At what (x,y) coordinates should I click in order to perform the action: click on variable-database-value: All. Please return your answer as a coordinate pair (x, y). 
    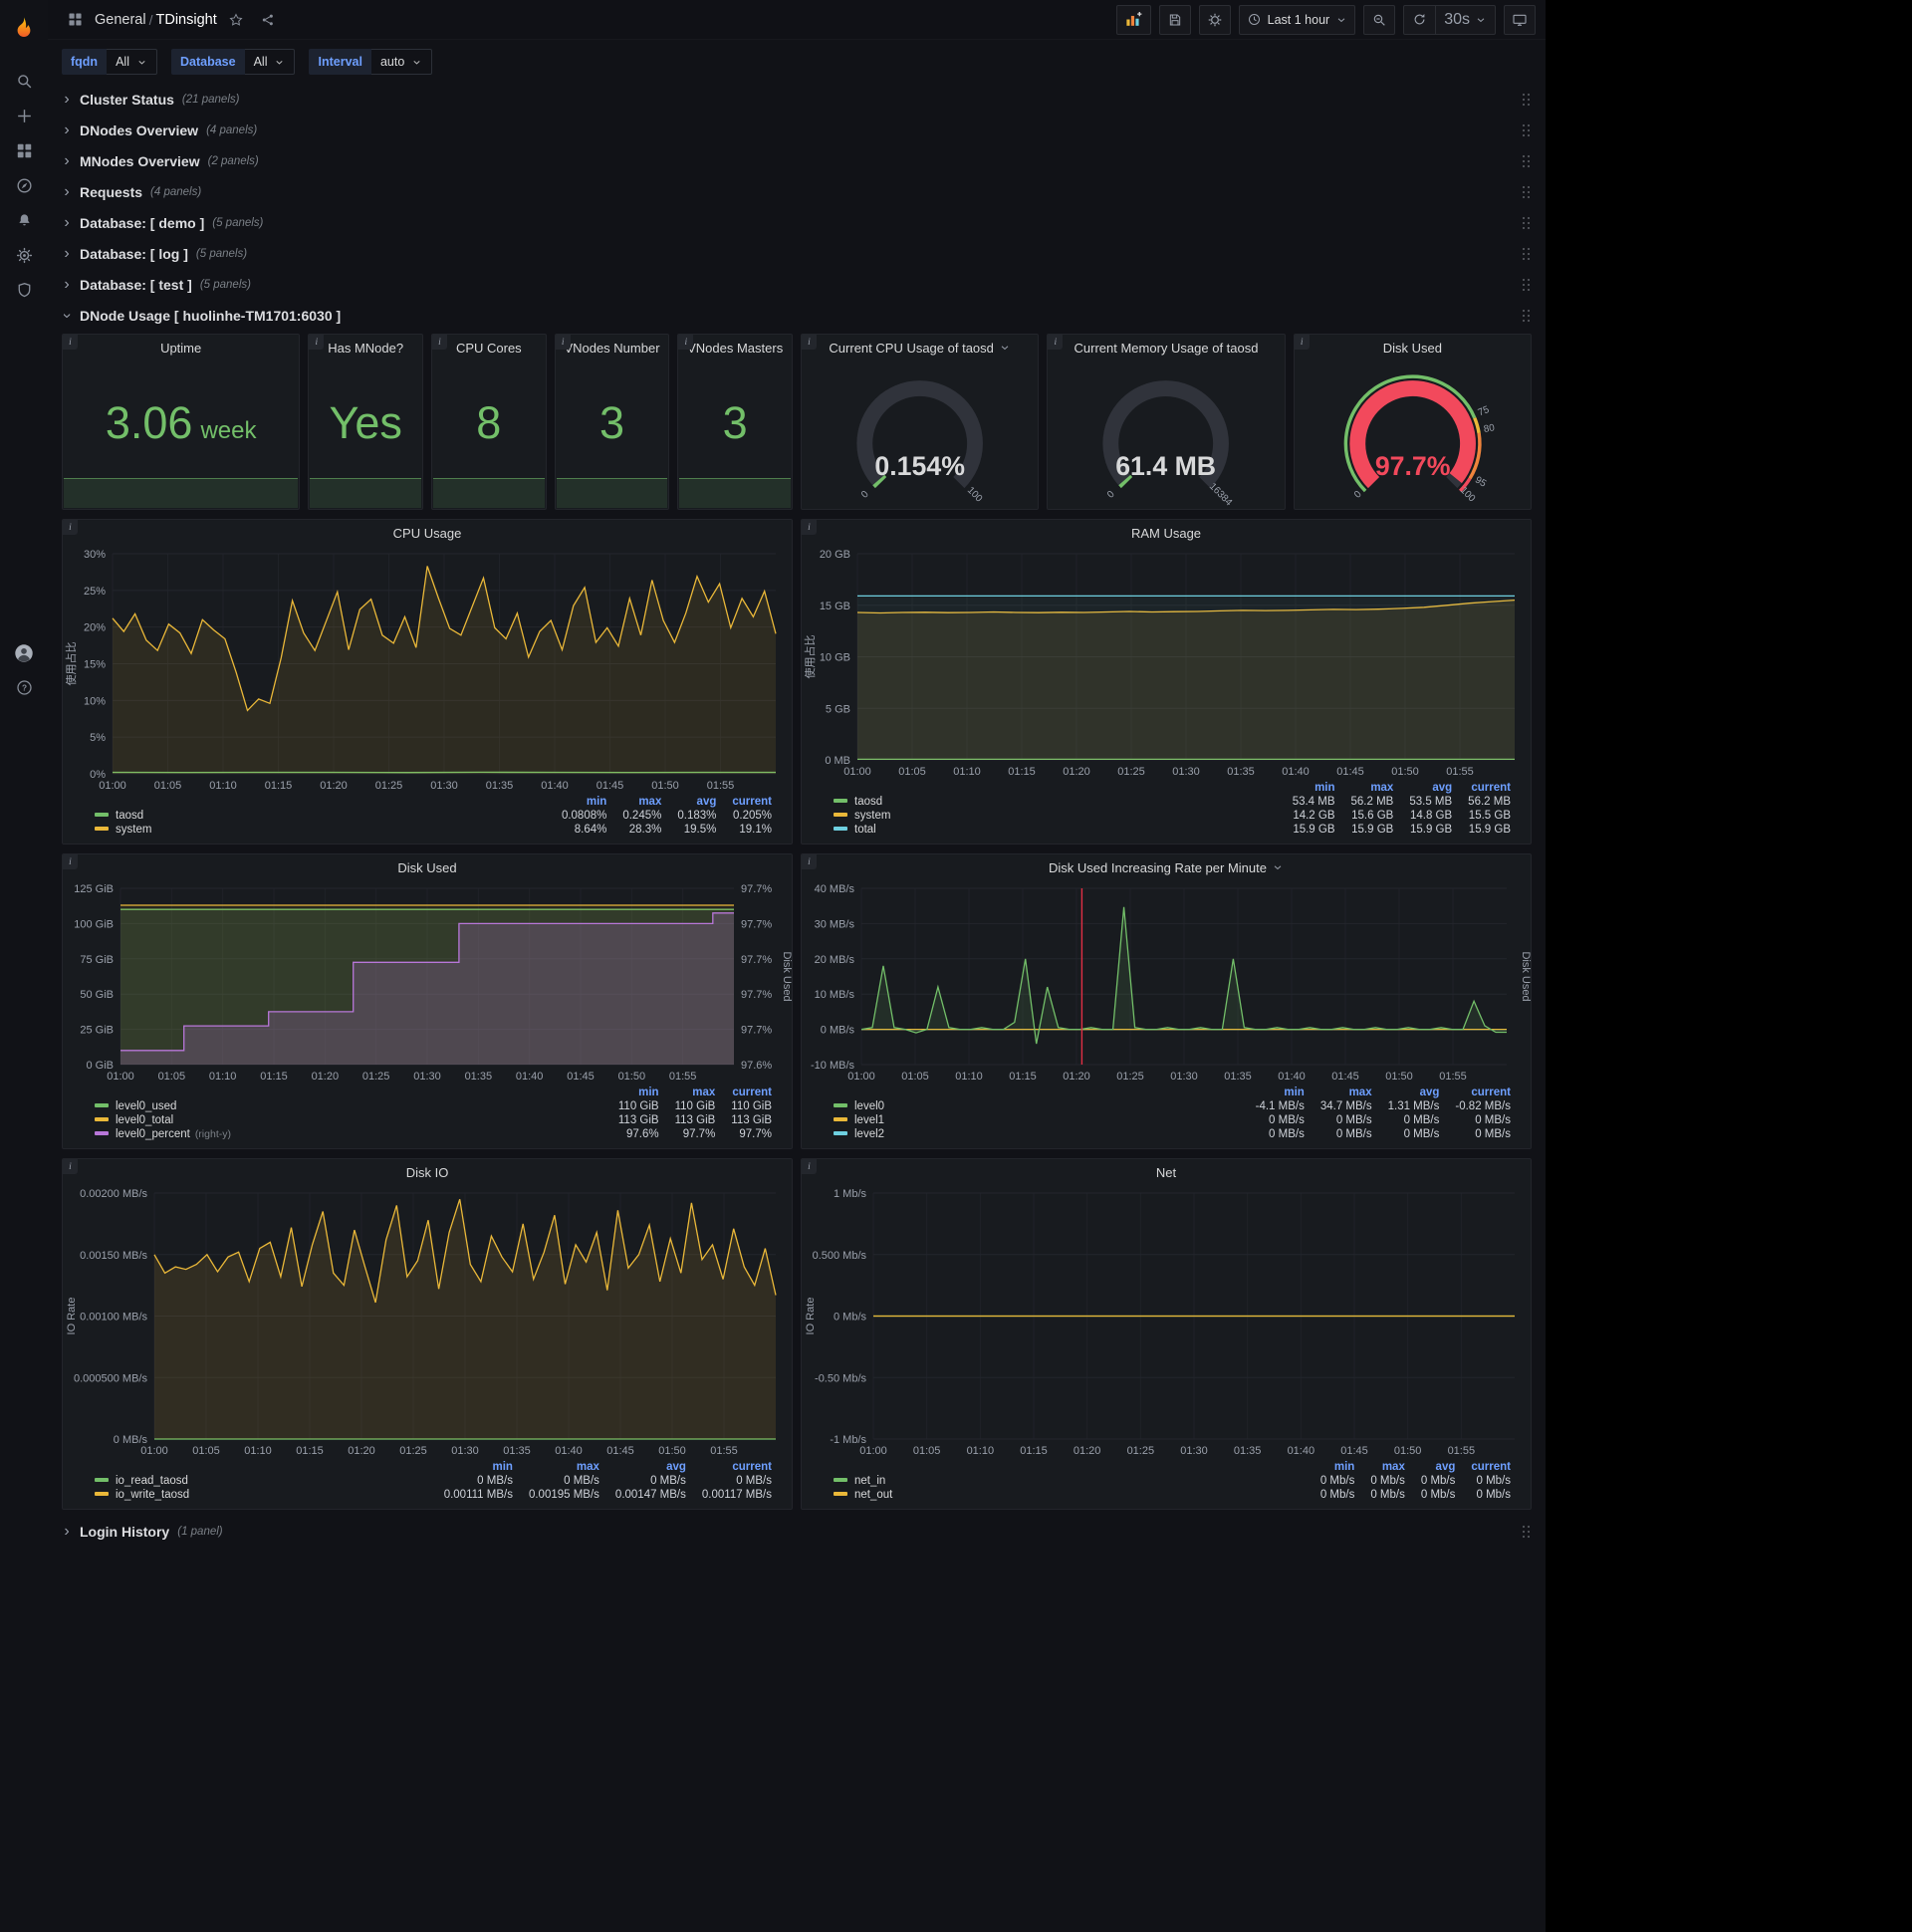
    Looking at the image, I should click on (270, 62).